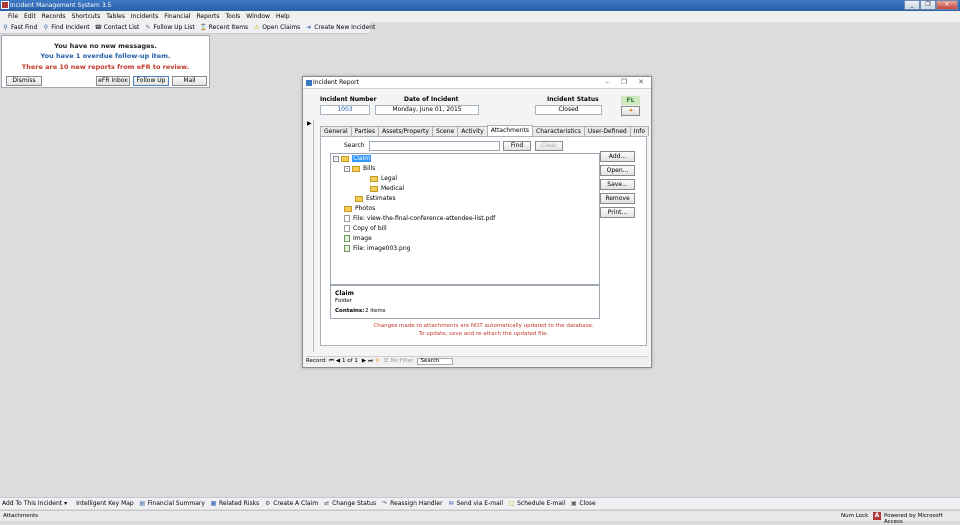  I want to click on status-action-button: ➜, so click(630, 111).